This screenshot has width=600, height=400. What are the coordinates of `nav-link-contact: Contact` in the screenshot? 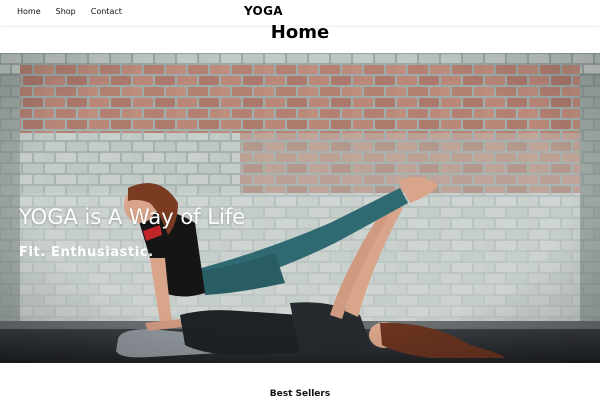 It's located at (106, 11).